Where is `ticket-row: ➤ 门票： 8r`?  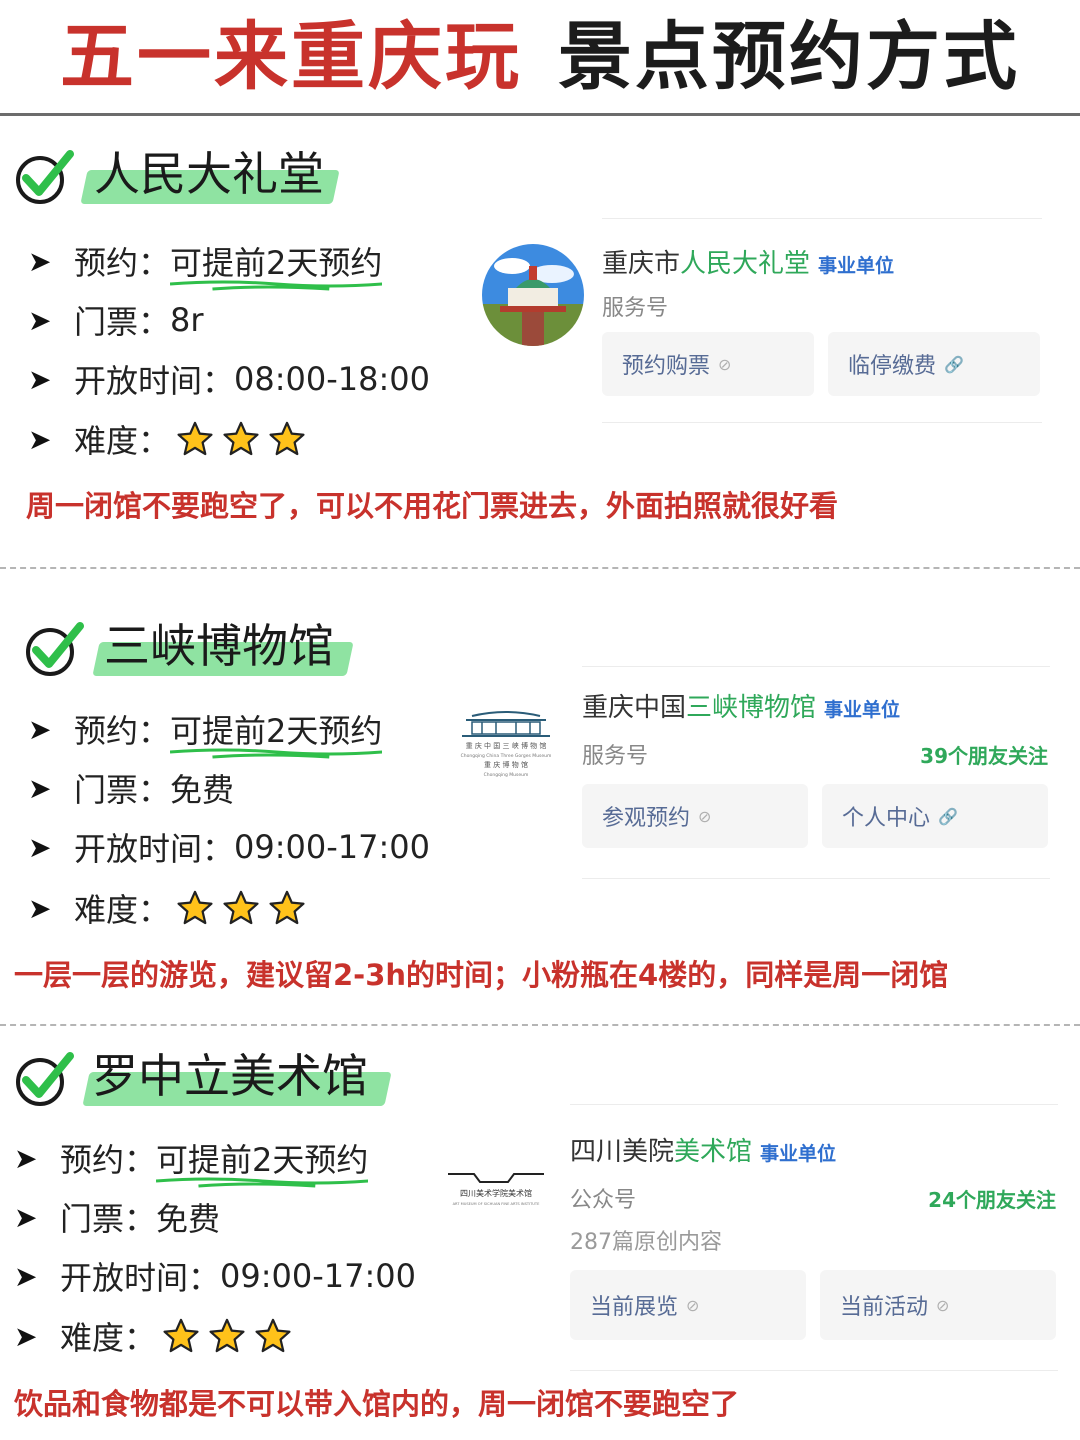 ticket-row: ➤ 门票： 8r is located at coordinates (116, 320).